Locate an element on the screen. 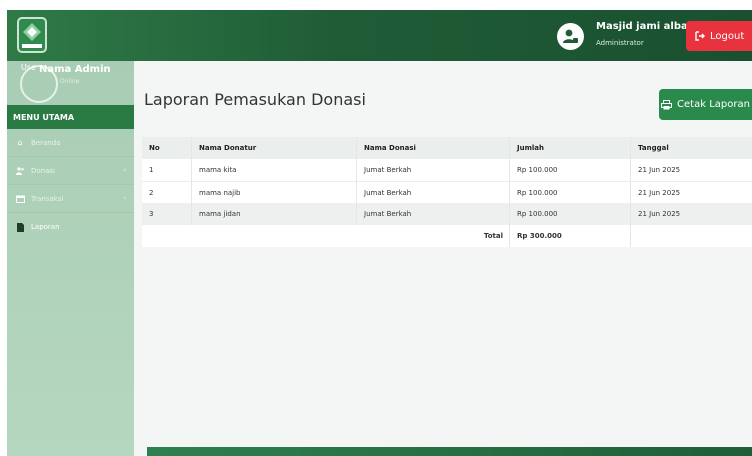 The height and width of the screenshot is (456, 752). total-value: Rp 300.000 is located at coordinates (570, 236).